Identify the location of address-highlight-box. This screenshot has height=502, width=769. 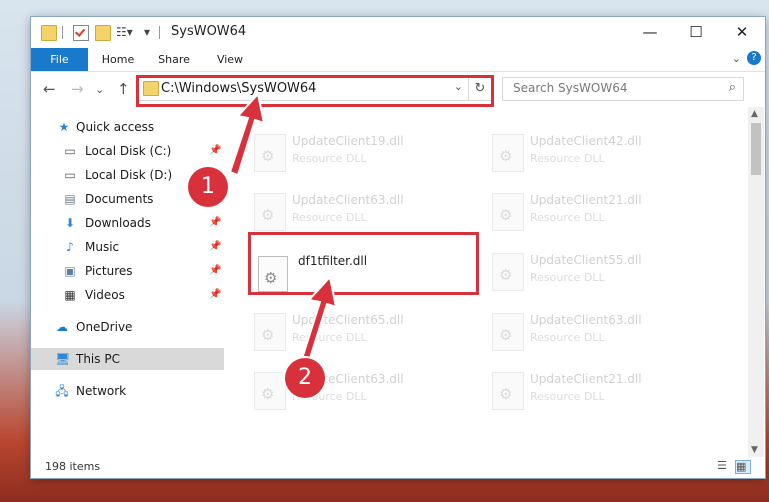
(315, 91).